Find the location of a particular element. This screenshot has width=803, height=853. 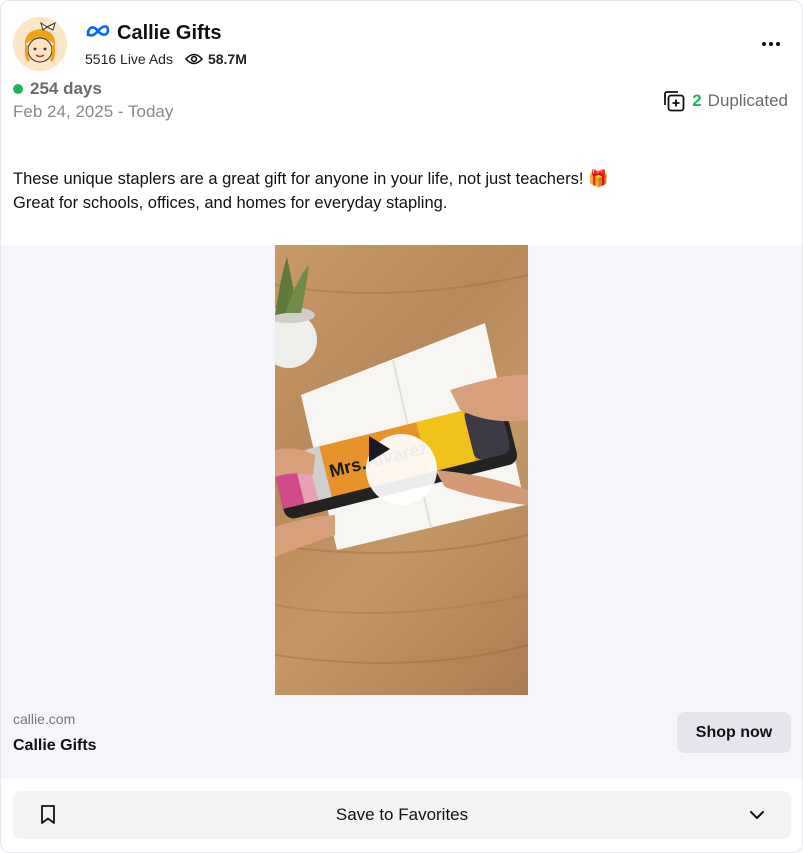

views-count: 58.7M is located at coordinates (227, 59).